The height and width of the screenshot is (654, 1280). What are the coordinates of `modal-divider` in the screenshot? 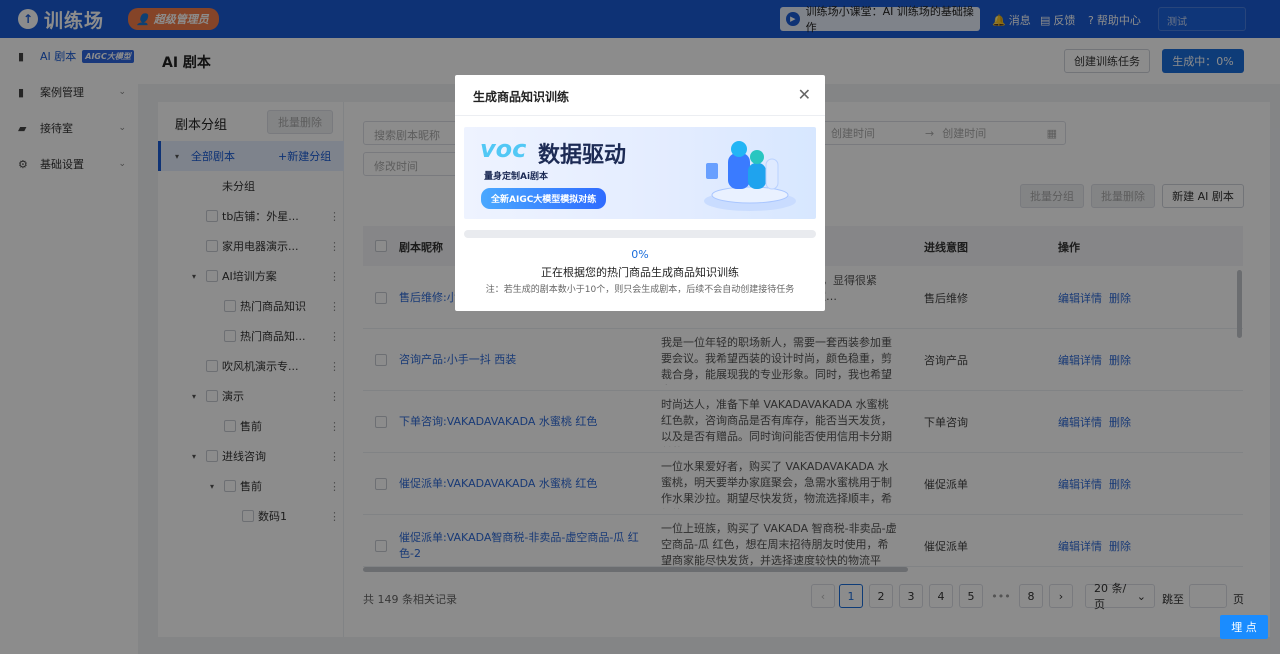 It's located at (640, 115).